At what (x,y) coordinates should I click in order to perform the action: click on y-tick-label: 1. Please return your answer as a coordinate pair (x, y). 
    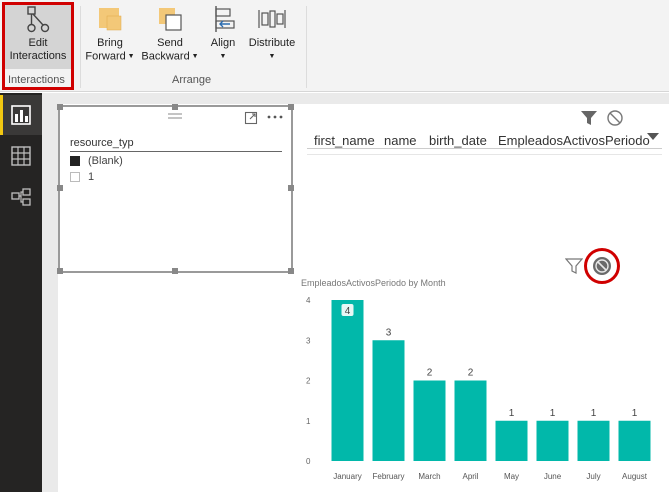
    Looking at the image, I should click on (308, 421).